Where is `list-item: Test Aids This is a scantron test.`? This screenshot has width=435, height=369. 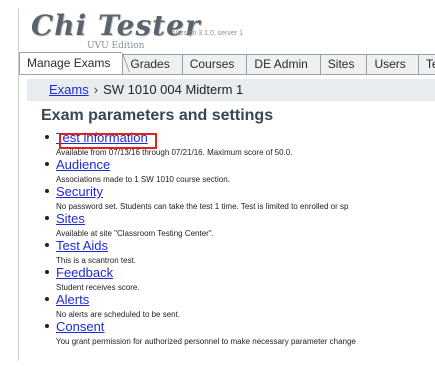 list-item: Test Aids This is a scantron test. is located at coordinates (238, 251).